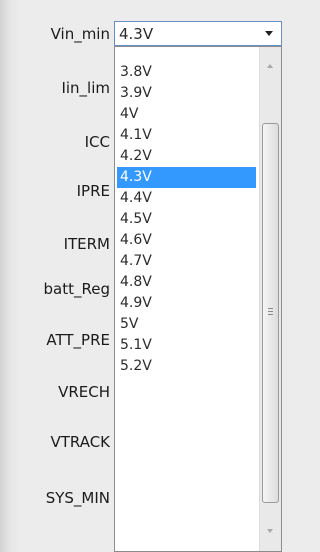 This screenshot has height=552, width=320. I want to click on option-4-8v: 4.8V, so click(186, 282).